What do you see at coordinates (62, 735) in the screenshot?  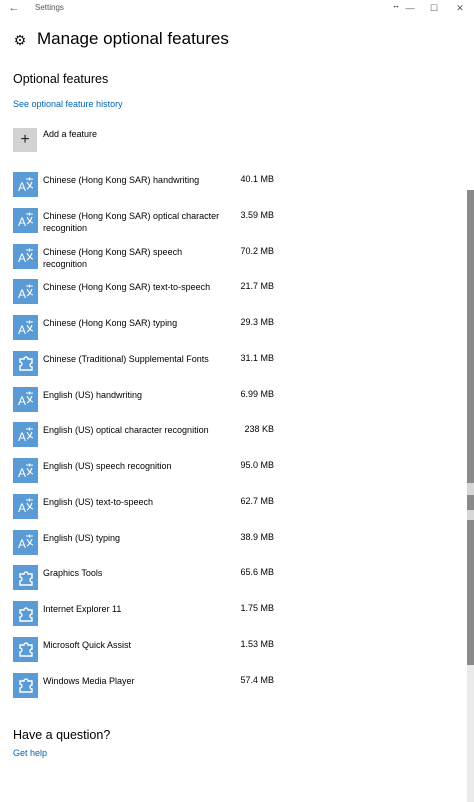 I see `help-heading: Have a question?` at bounding box center [62, 735].